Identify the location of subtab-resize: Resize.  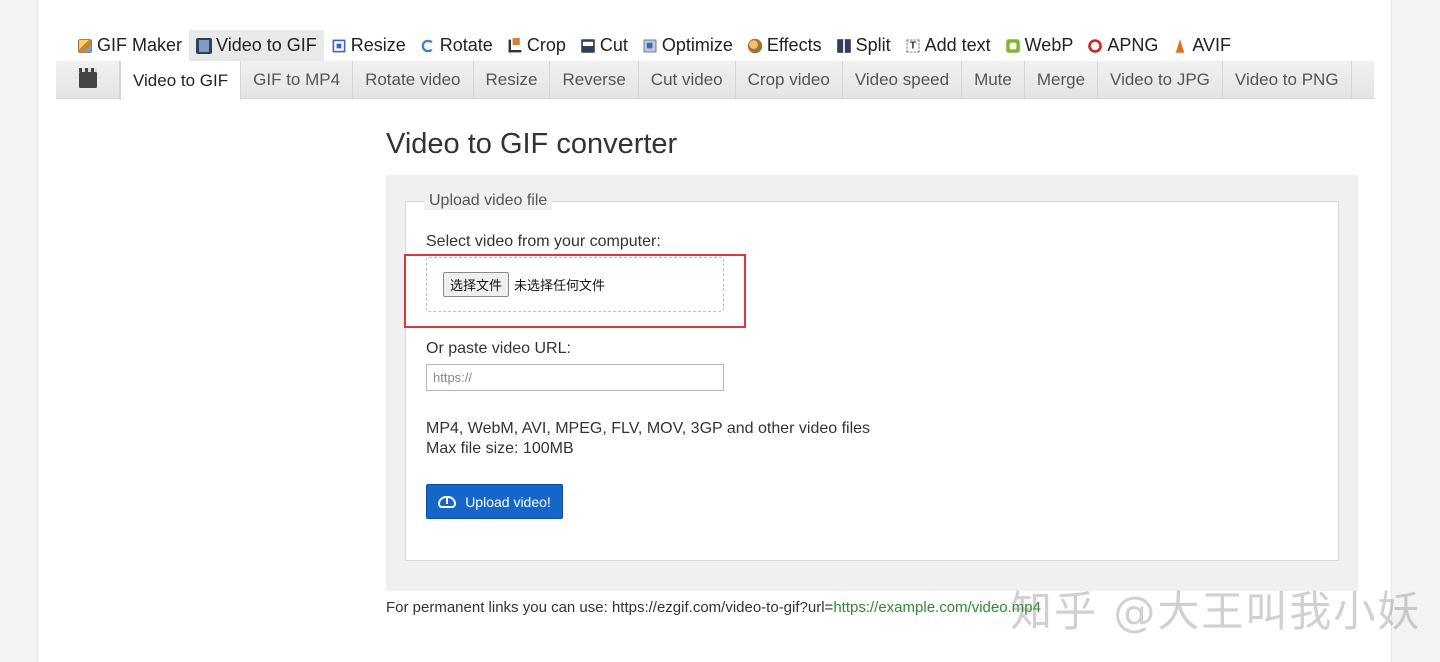
(512, 79).